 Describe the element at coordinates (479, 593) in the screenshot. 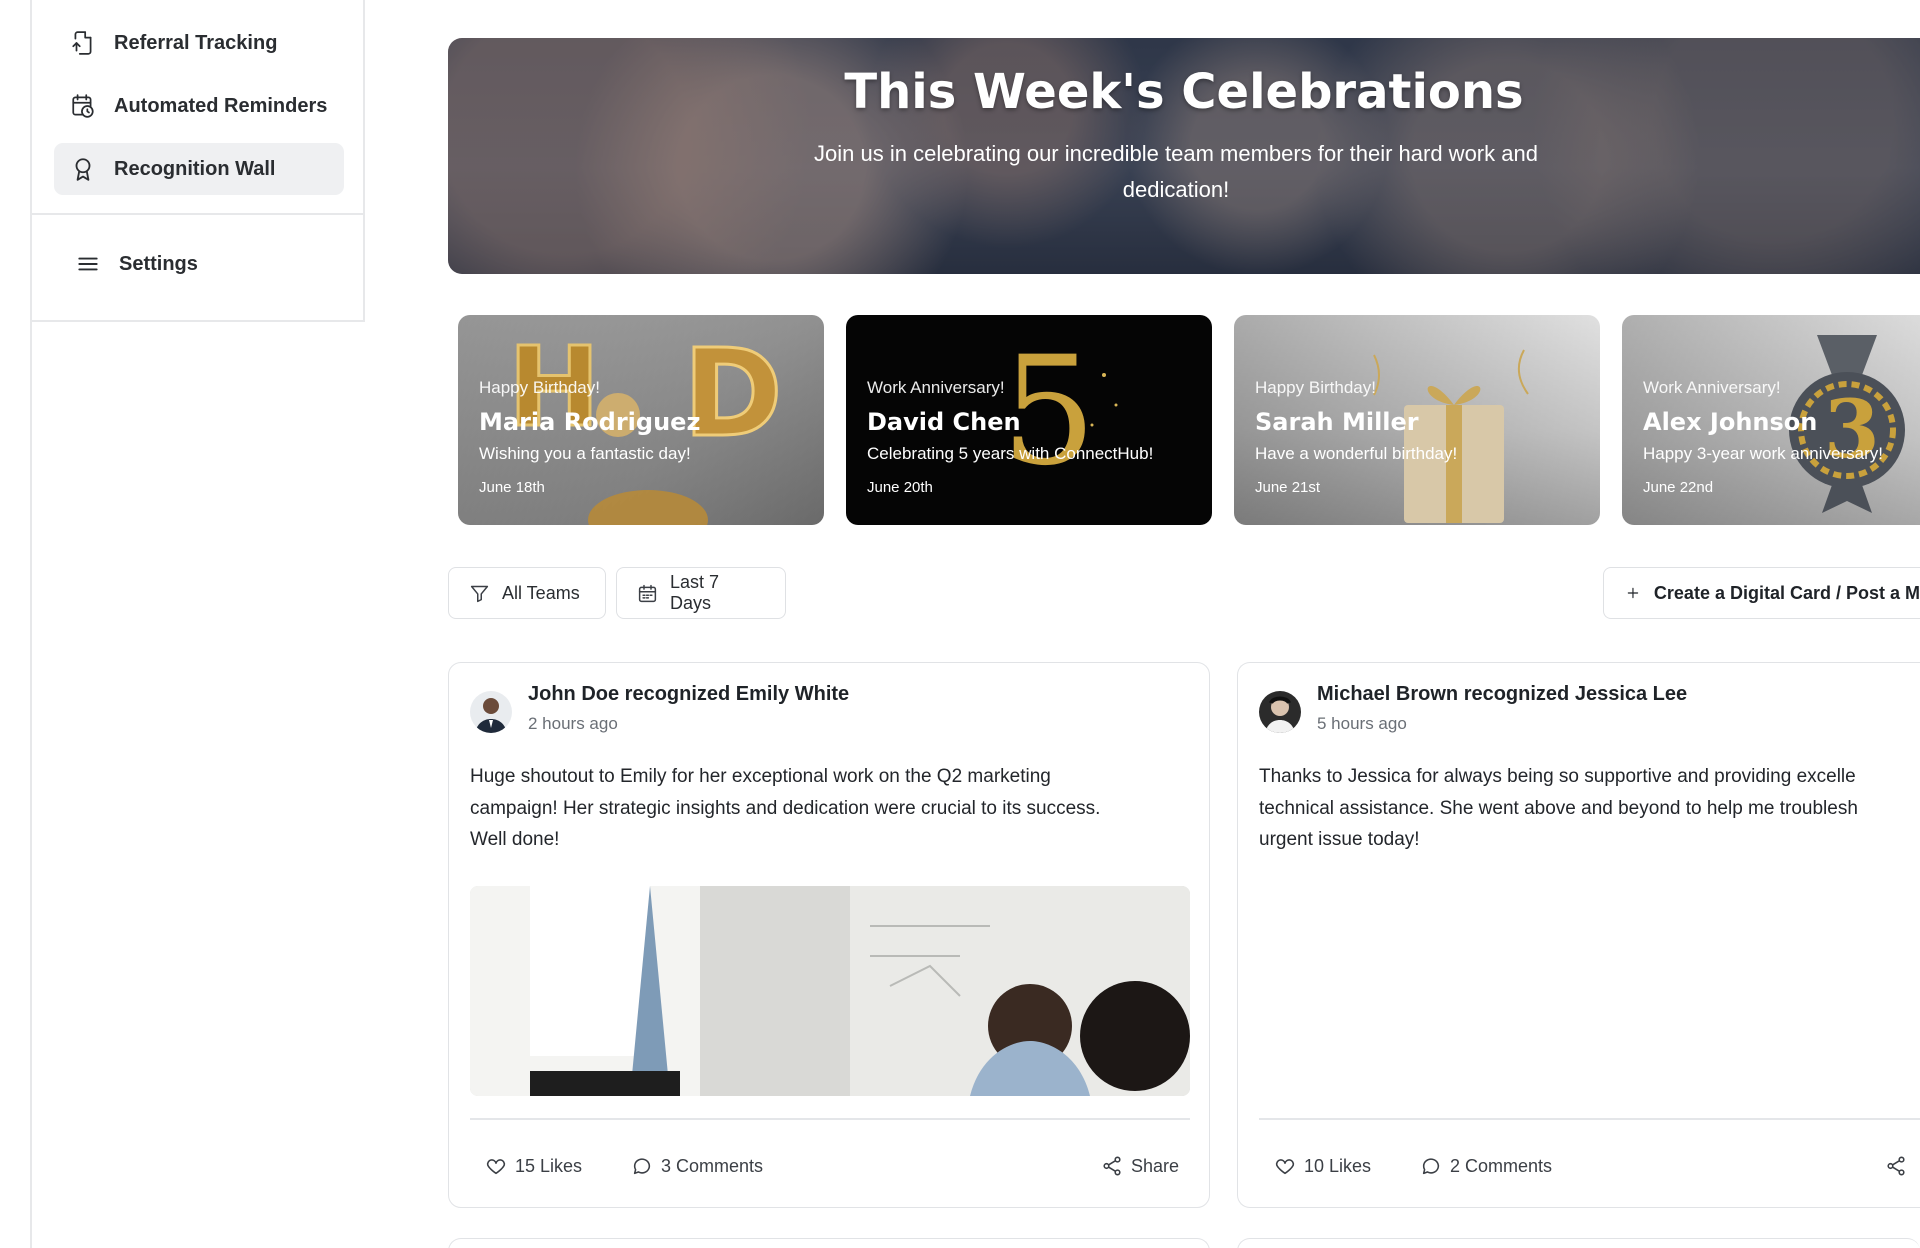

I see `filter-funnel-icon` at that location.